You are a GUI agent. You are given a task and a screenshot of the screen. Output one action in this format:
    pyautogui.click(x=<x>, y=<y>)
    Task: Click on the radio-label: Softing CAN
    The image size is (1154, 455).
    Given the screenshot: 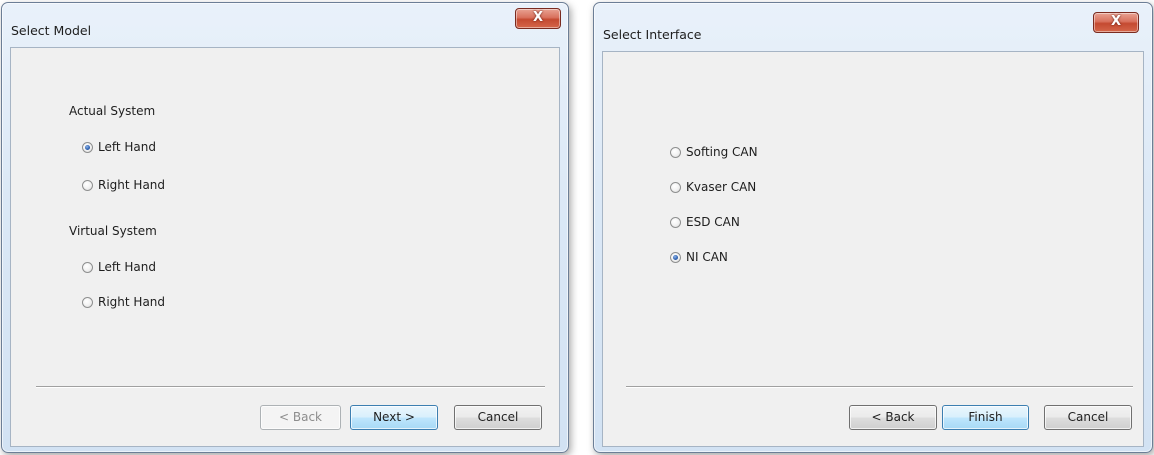 What is the action you would take?
    pyautogui.click(x=722, y=152)
    